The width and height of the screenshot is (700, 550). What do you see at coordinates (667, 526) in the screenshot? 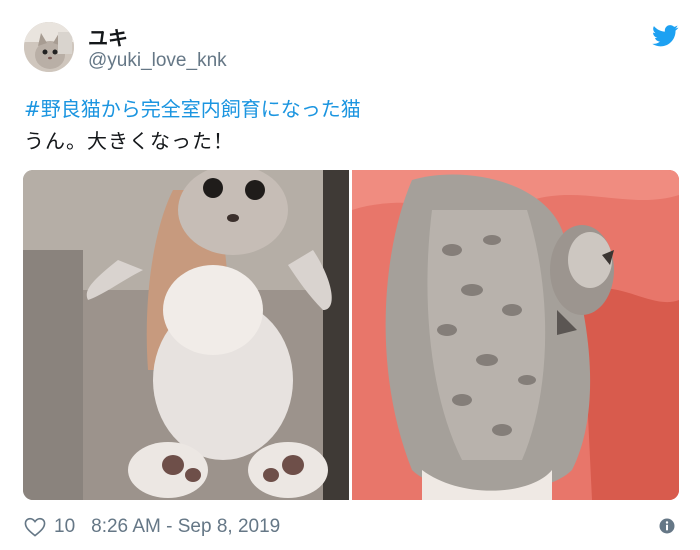
I see `info-icon` at bounding box center [667, 526].